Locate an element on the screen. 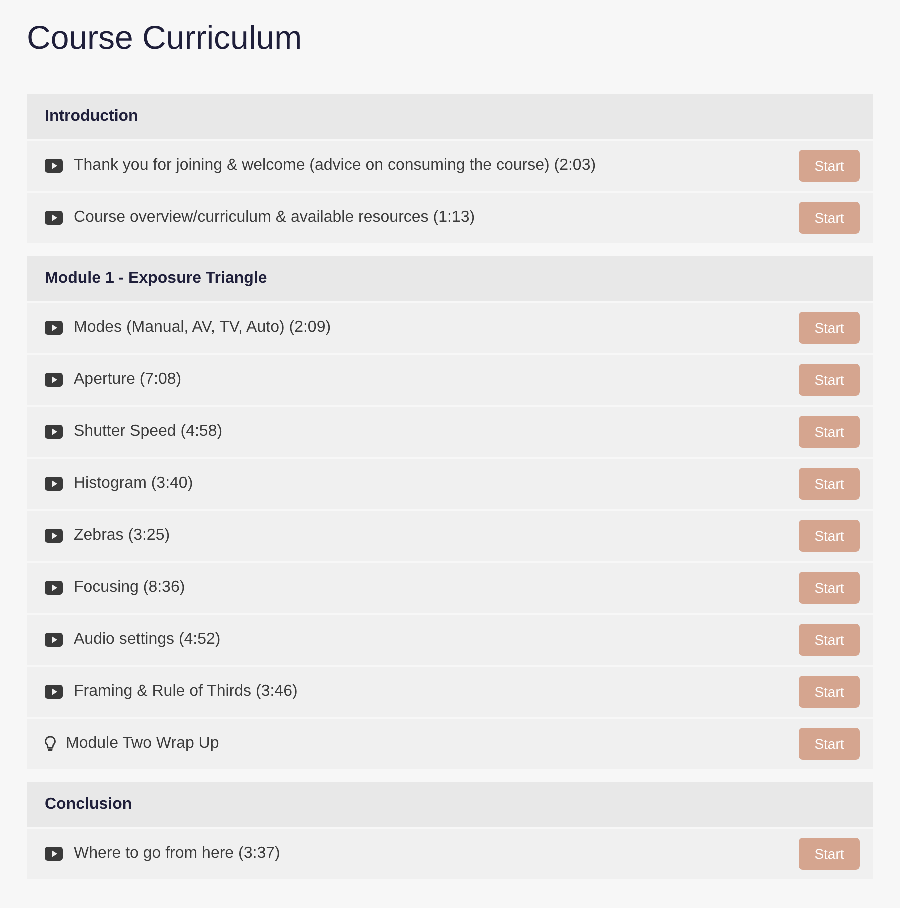 The image size is (900, 908). lesson-title: Where to go from here (3:37) is located at coordinates (436, 854).